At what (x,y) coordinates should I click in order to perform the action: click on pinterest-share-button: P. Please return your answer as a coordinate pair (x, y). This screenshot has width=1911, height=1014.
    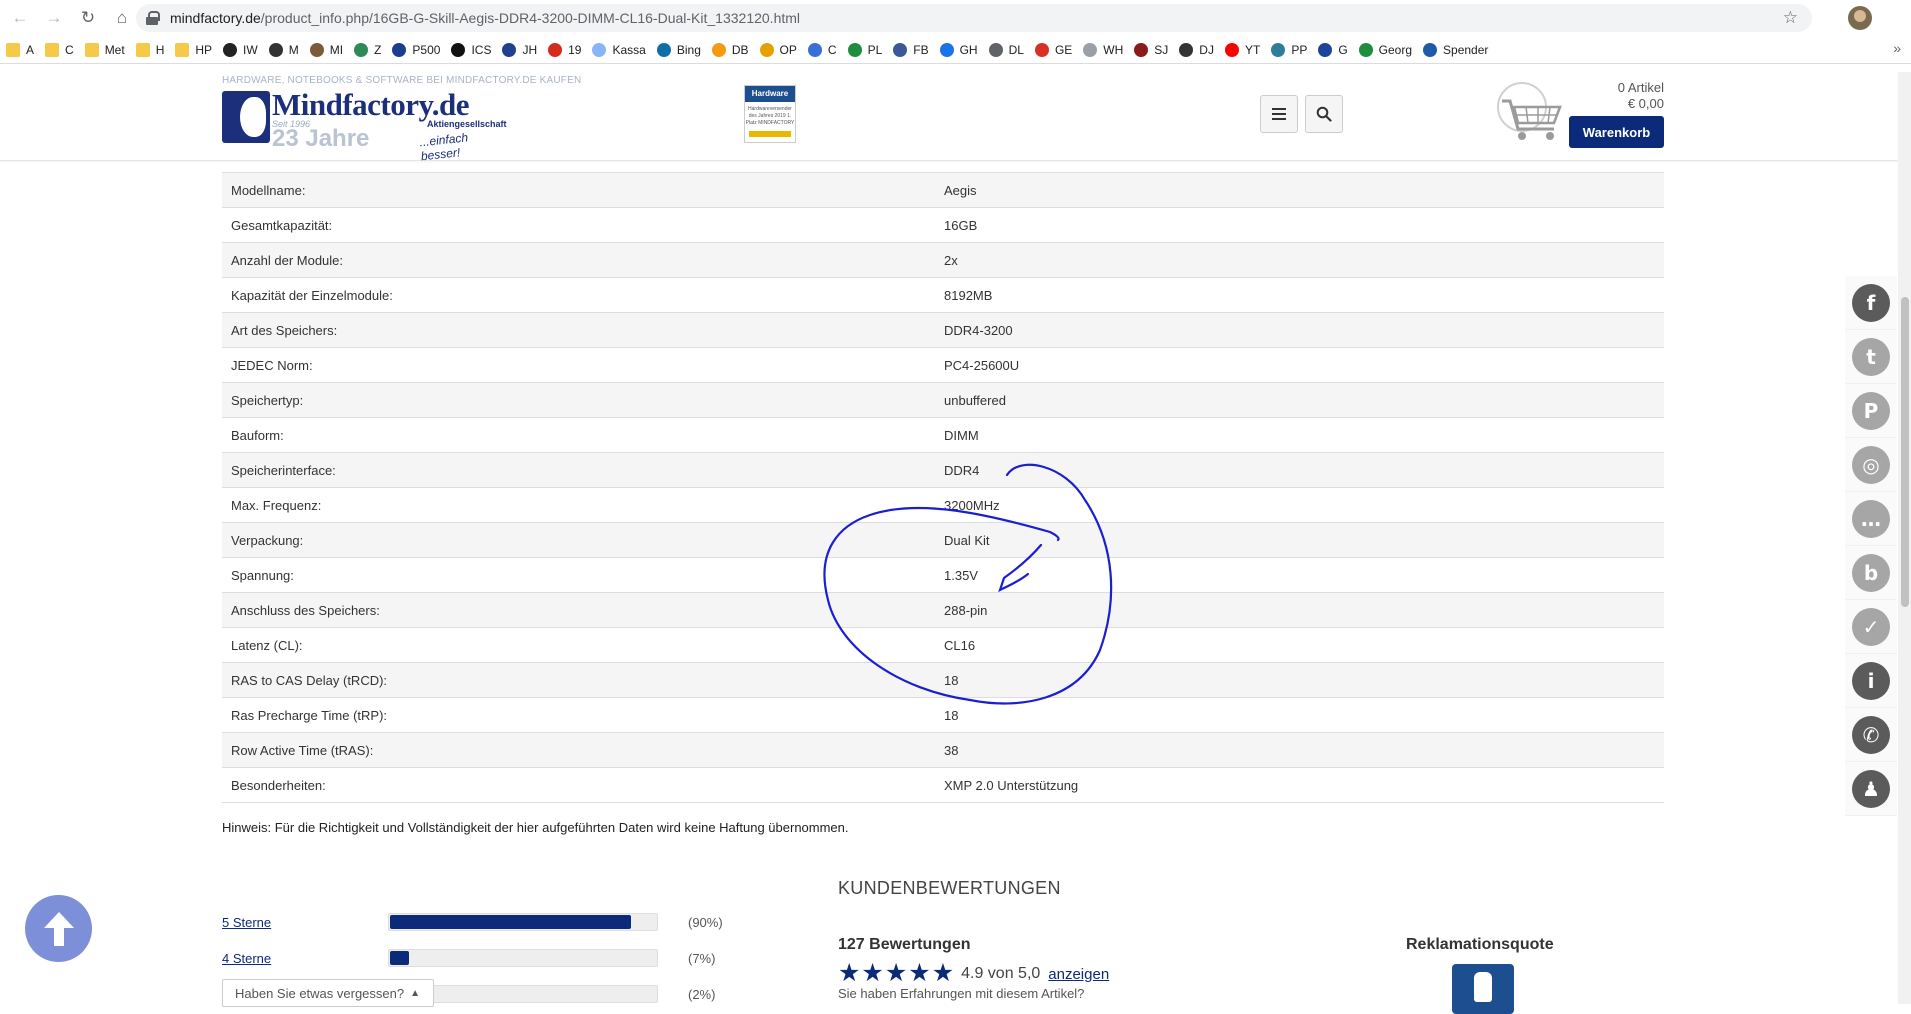
    Looking at the image, I should click on (1871, 411).